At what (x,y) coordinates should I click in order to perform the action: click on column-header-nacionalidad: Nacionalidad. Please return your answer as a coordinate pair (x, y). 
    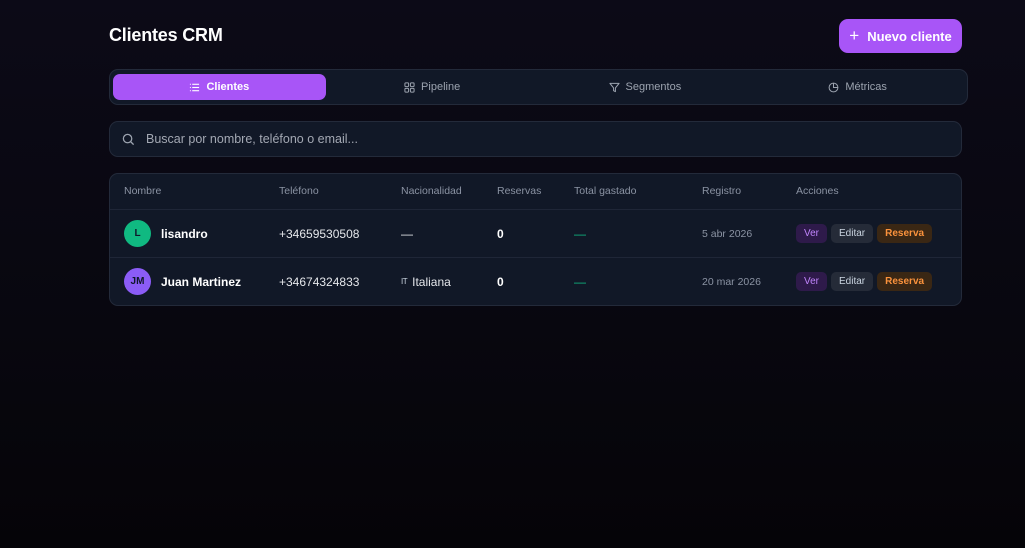
    Looking at the image, I should click on (431, 191).